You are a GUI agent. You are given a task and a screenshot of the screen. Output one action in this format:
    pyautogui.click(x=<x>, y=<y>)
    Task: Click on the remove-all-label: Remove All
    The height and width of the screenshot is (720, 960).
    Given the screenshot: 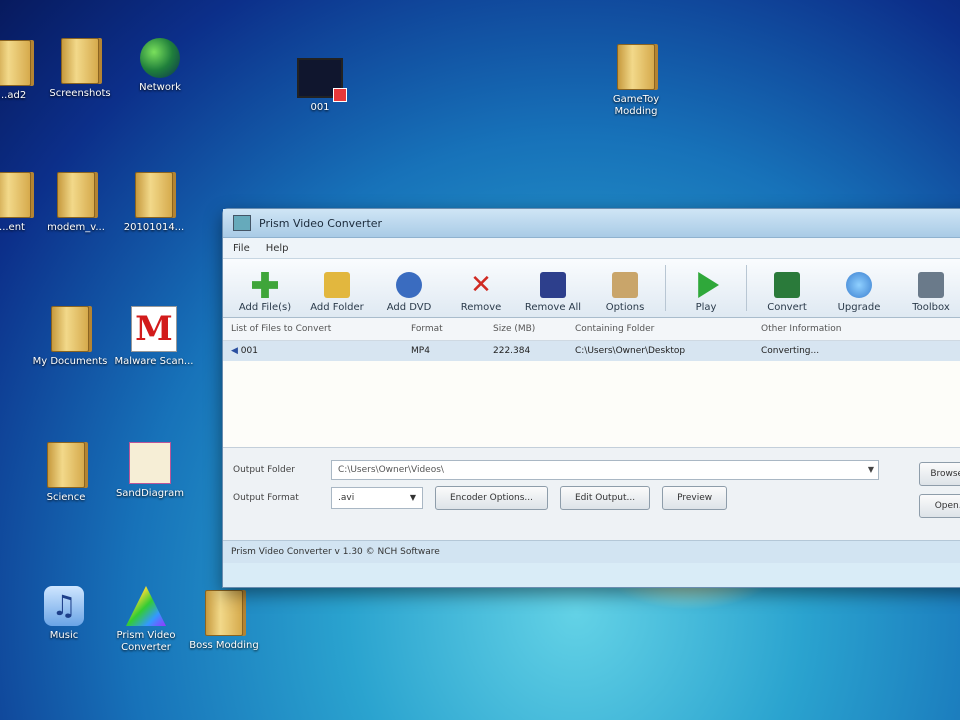 What is the action you would take?
    pyautogui.click(x=553, y=307)
    